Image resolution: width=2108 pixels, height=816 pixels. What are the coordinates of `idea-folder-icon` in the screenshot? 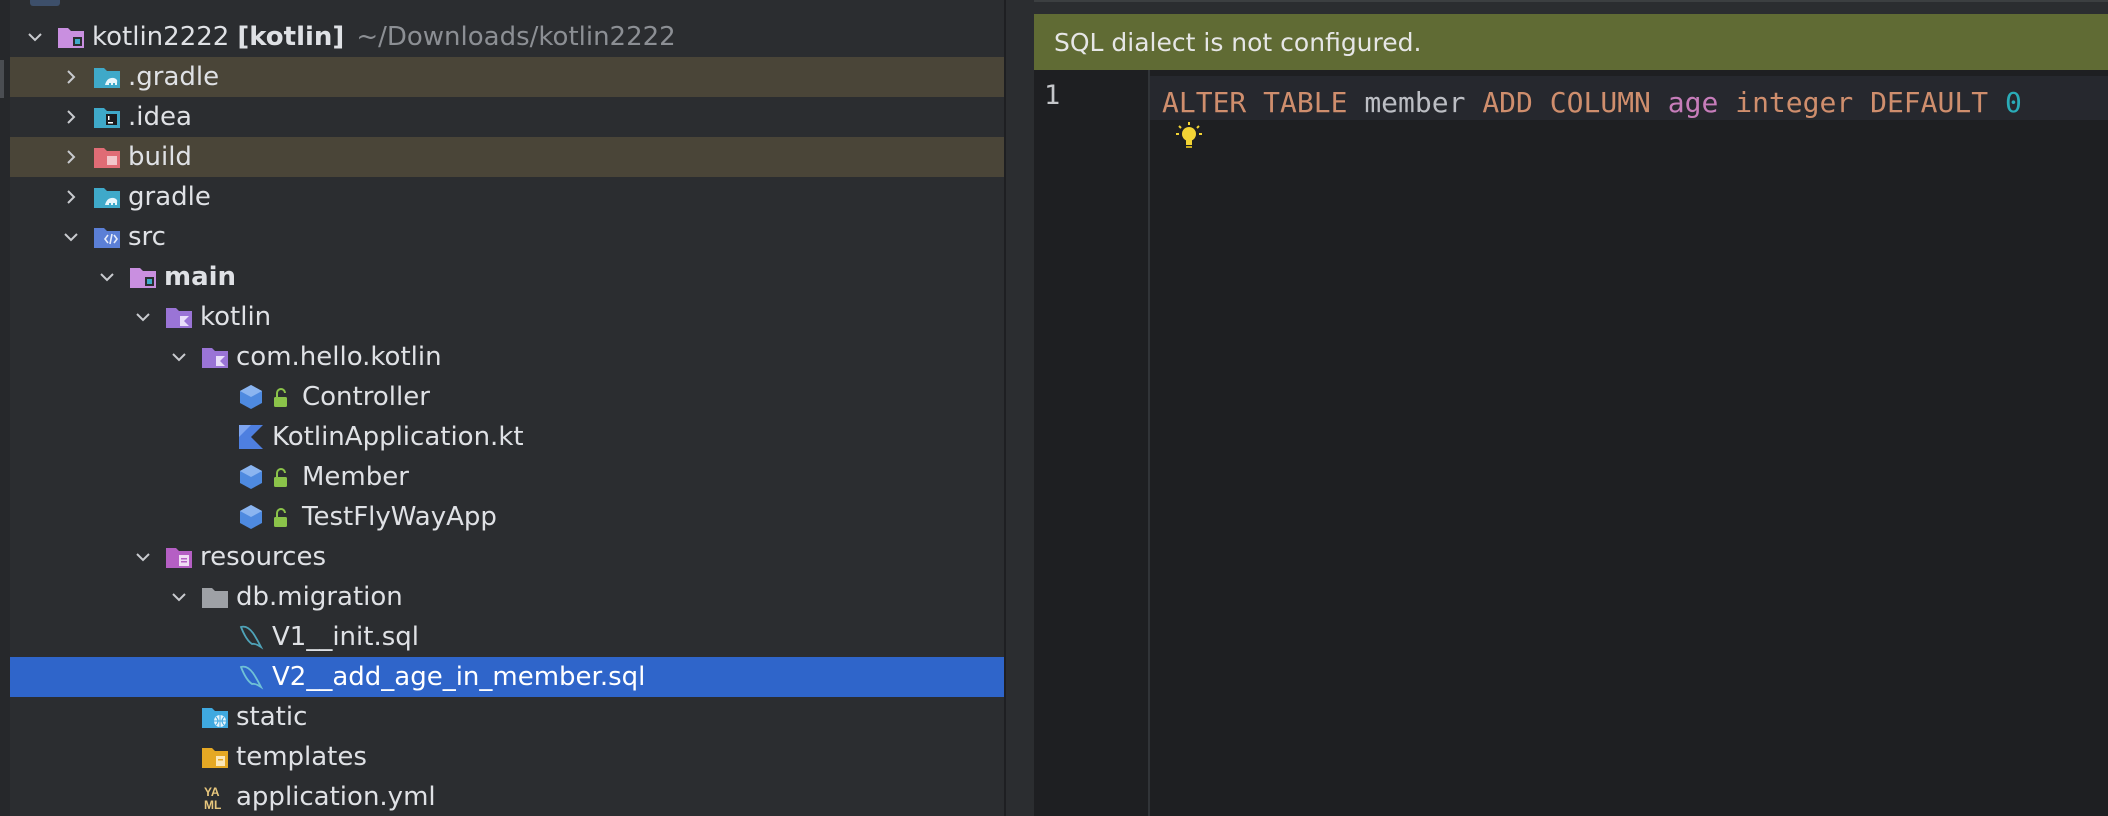 It's located at (107, 117).